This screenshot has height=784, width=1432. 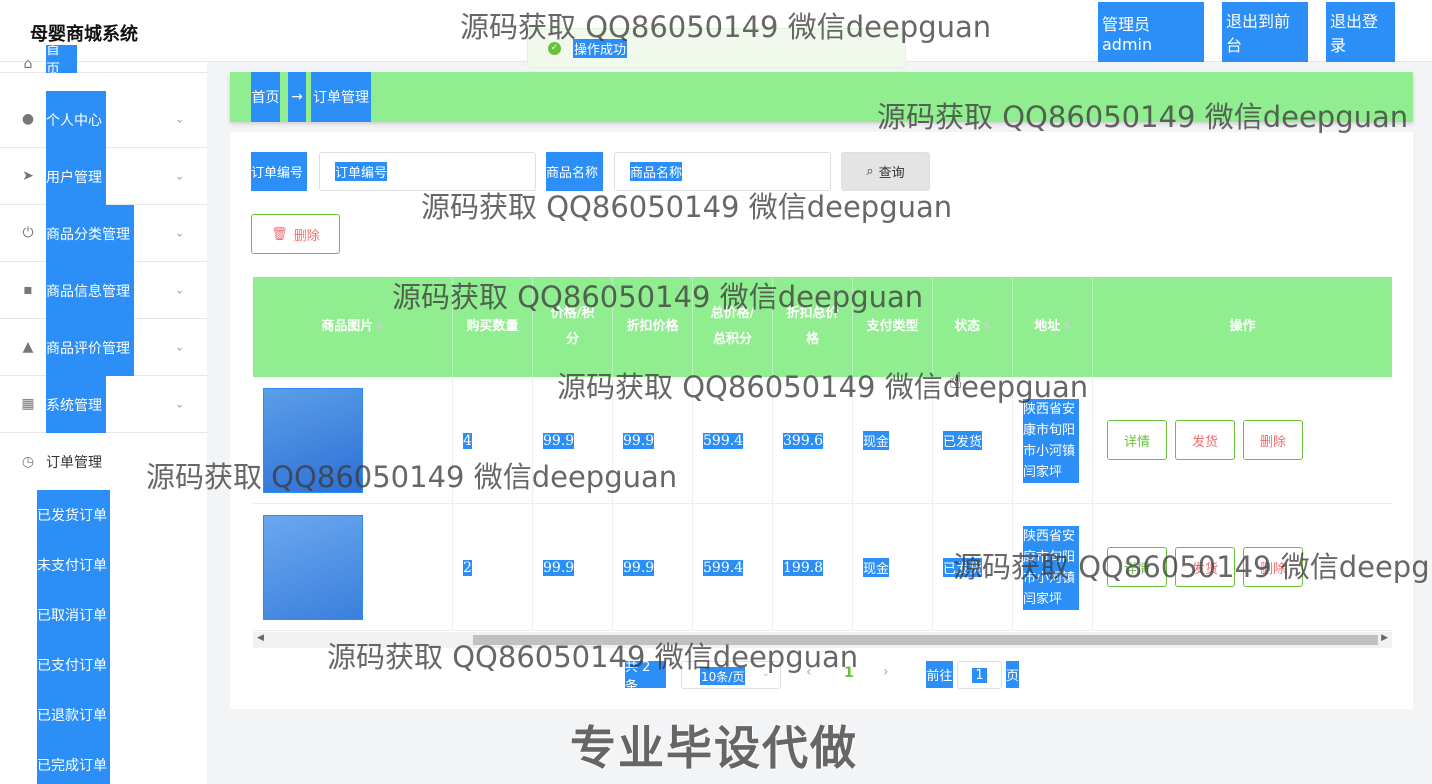 What do you see at coordinates (1137, 440) in the screenshot?
I see `detail-button: 详情` at bounding box center [1137, 440].